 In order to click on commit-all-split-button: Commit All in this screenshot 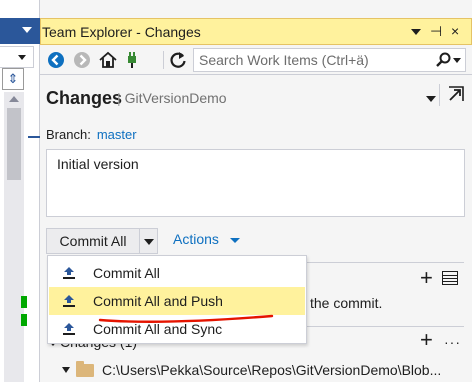, I will do `click(102, 241)`.